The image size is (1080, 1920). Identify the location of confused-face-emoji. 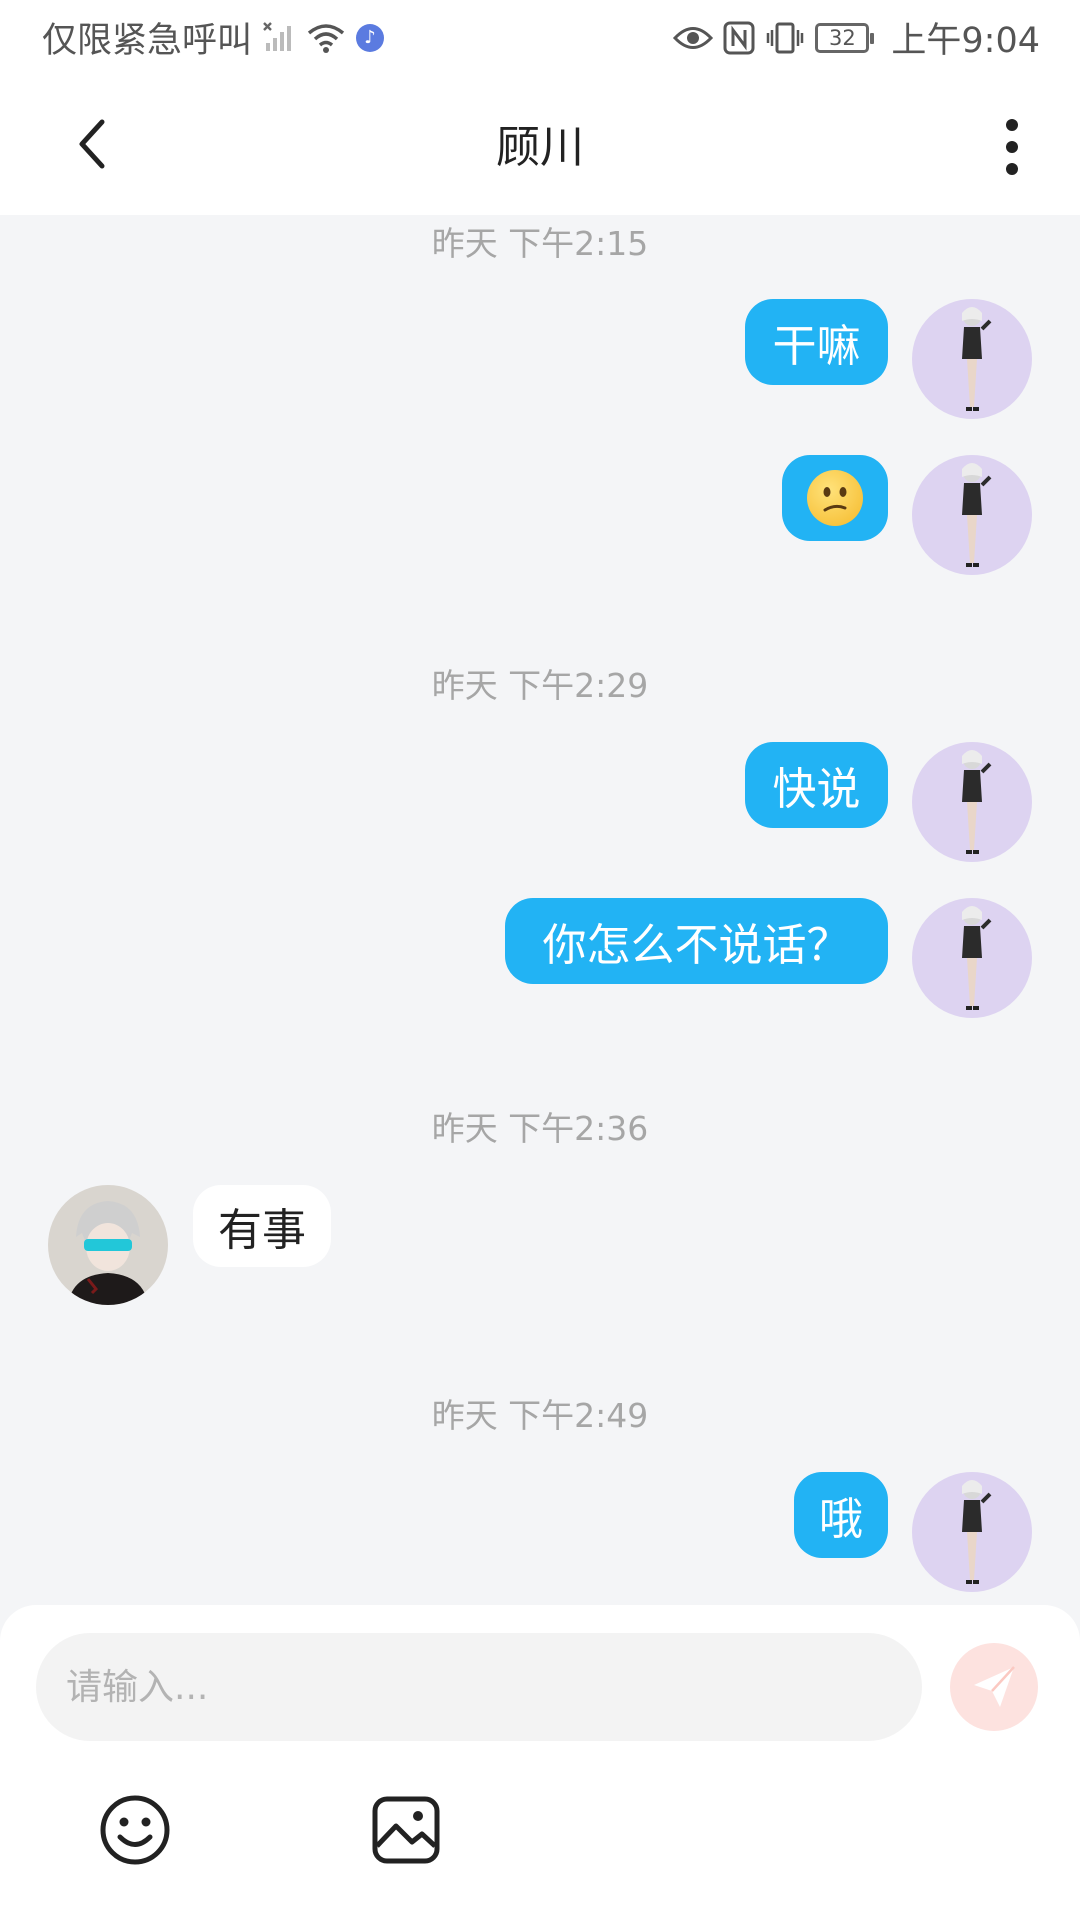
(835, 498).